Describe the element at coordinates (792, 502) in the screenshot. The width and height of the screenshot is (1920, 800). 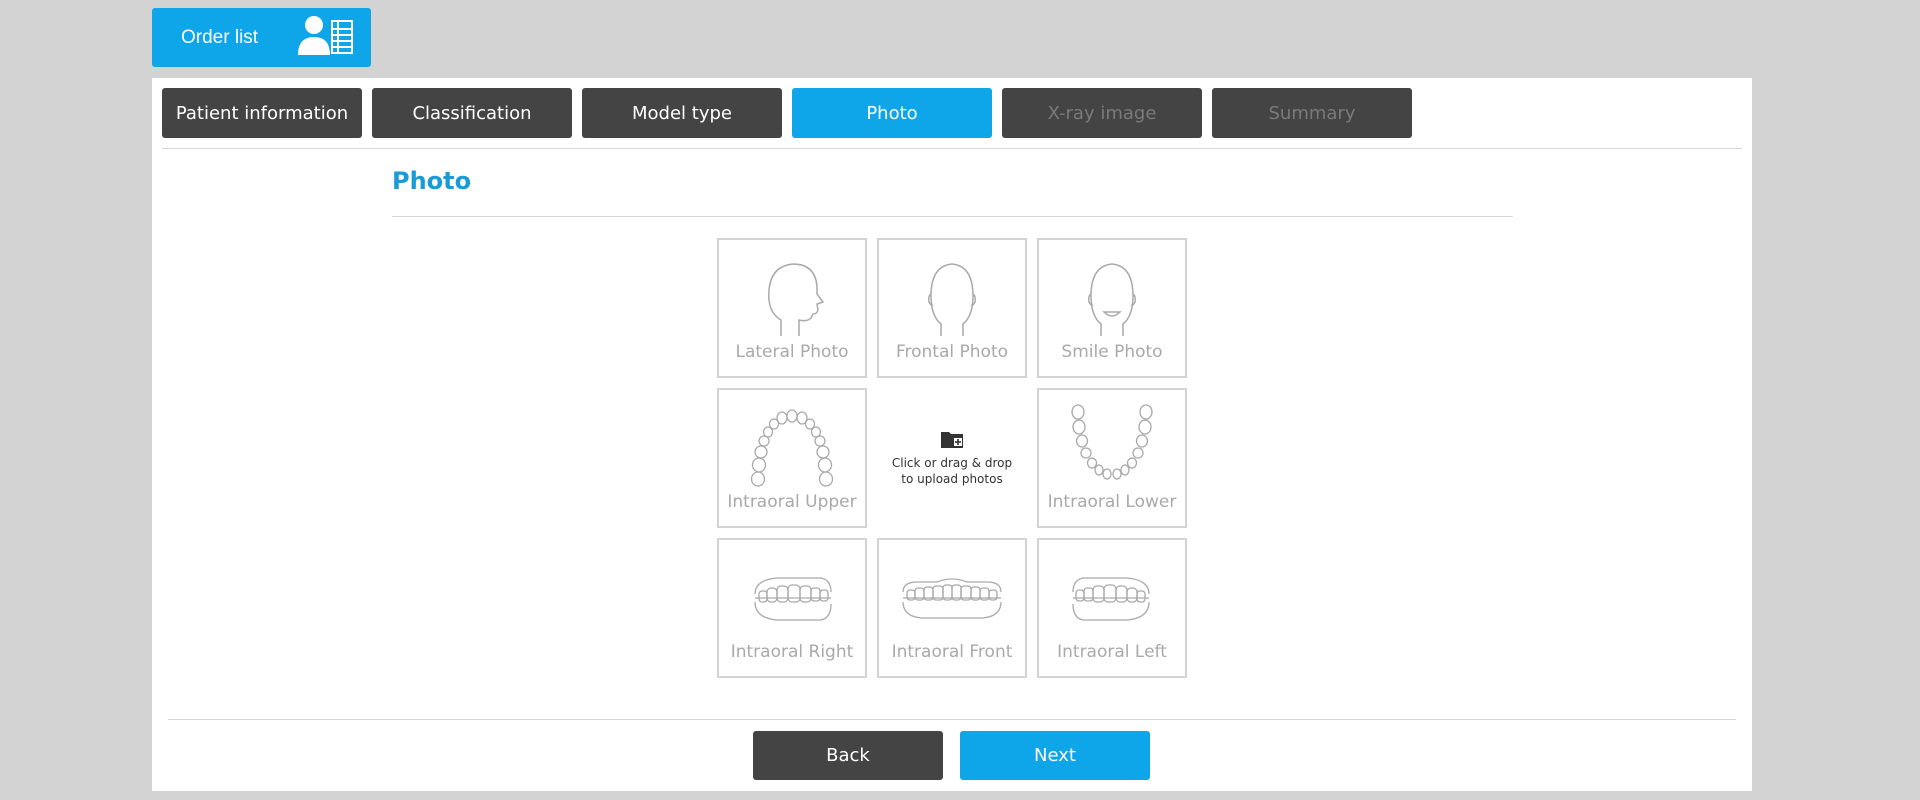
I see `intraoral-upper-label: Intraoral Upper` at that location.